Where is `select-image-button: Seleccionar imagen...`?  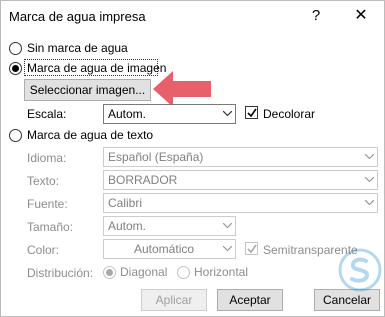 select-image-button: Seleccionar imagen... is located at coordinates (87, 90).